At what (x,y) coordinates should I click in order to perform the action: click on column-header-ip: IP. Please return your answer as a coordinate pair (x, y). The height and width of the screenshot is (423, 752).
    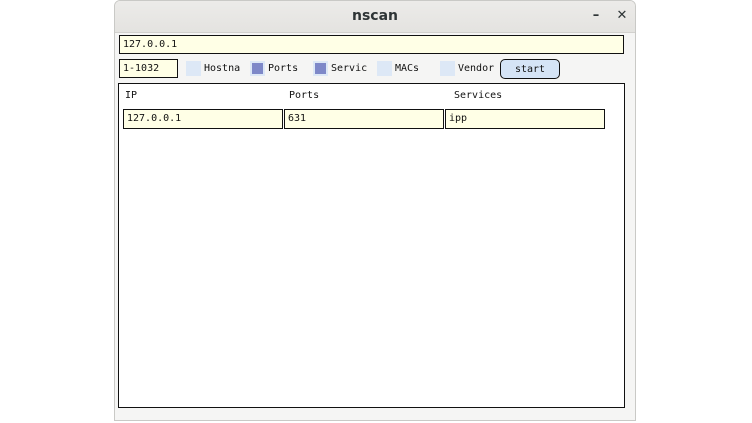
    Looking at the image, I should click on (131, 95).